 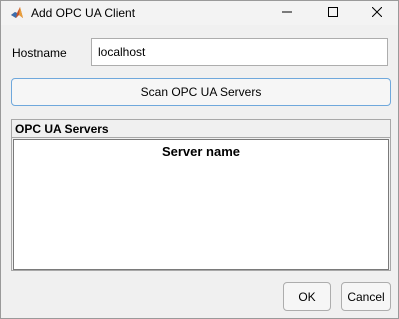 I want to click on matlab-app-icon, so click(x=17, y=13).